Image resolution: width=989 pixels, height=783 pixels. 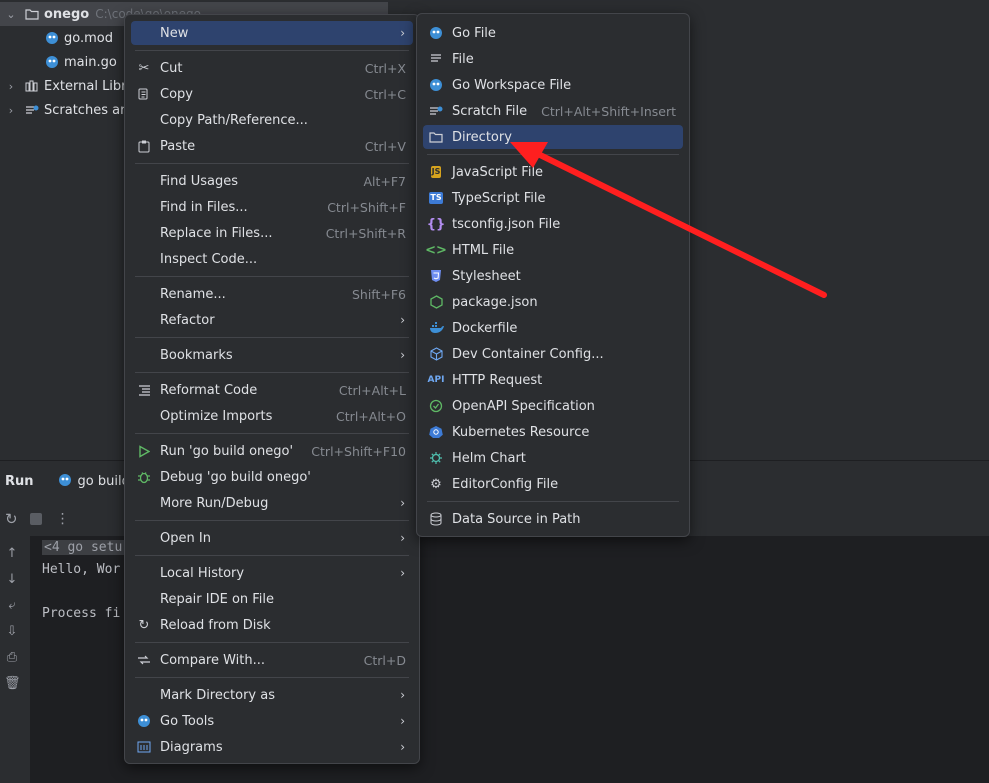 I want to click on run-side-toolbar: ↑ ↓ ⤶ ⇩ ⎙ 🗑, so click(x=15, y=659).